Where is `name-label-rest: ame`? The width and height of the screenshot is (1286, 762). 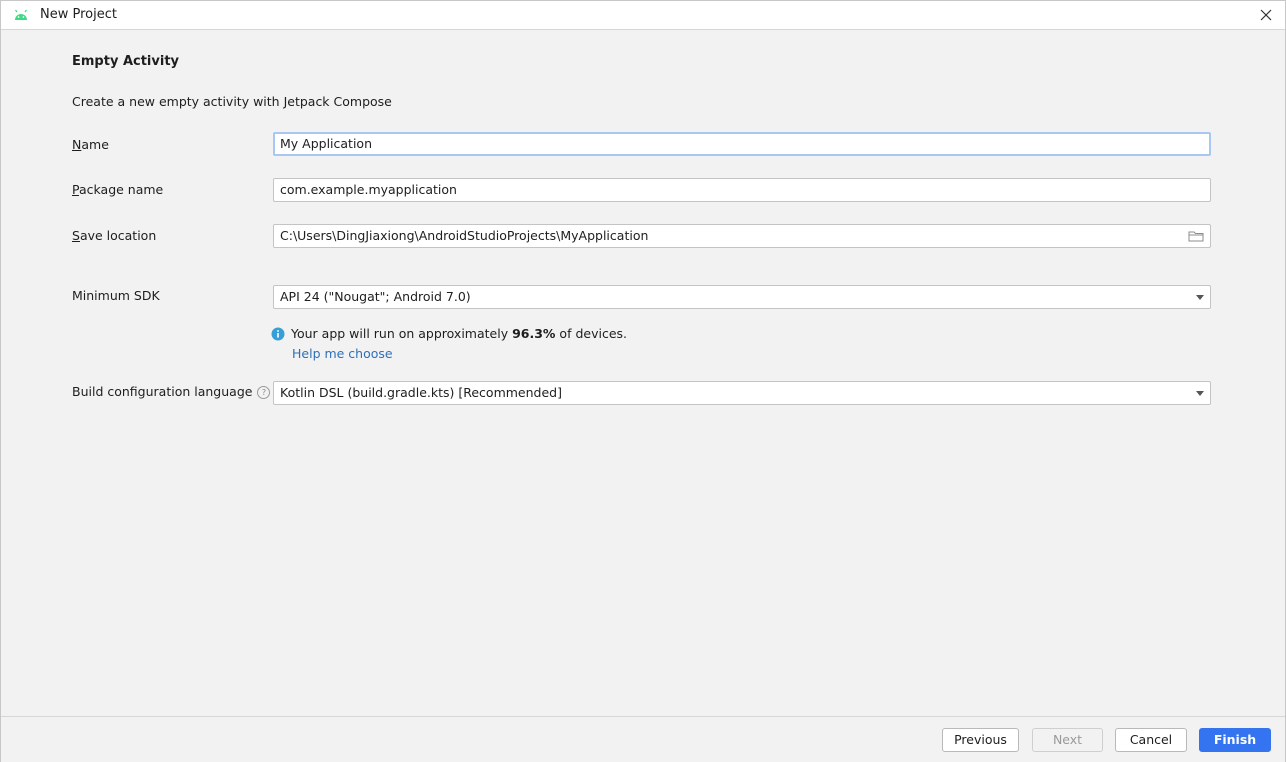
name-label-rest: ame is located at coordinates (95, 144).